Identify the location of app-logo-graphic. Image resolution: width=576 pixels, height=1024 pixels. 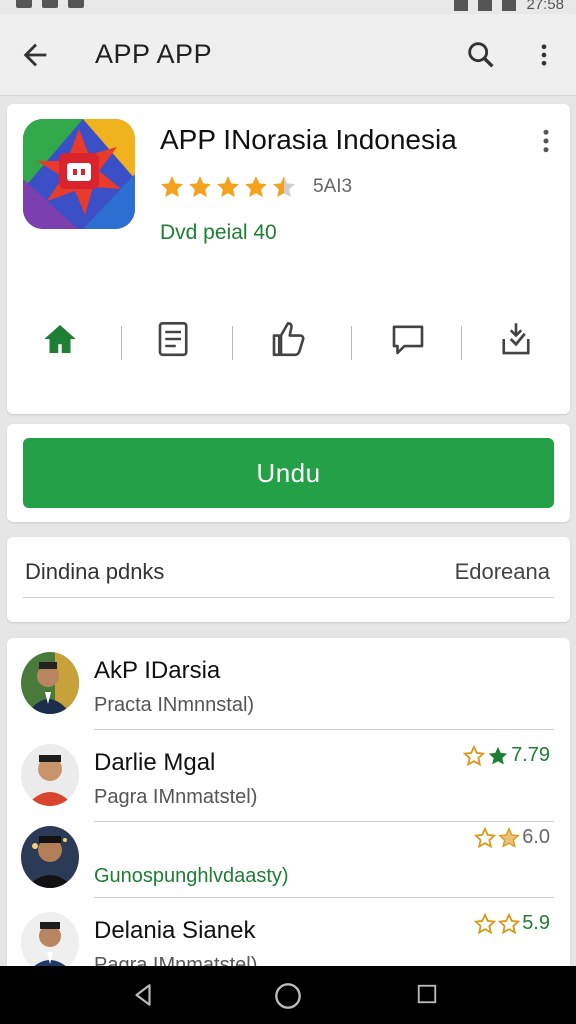
(79, 174).